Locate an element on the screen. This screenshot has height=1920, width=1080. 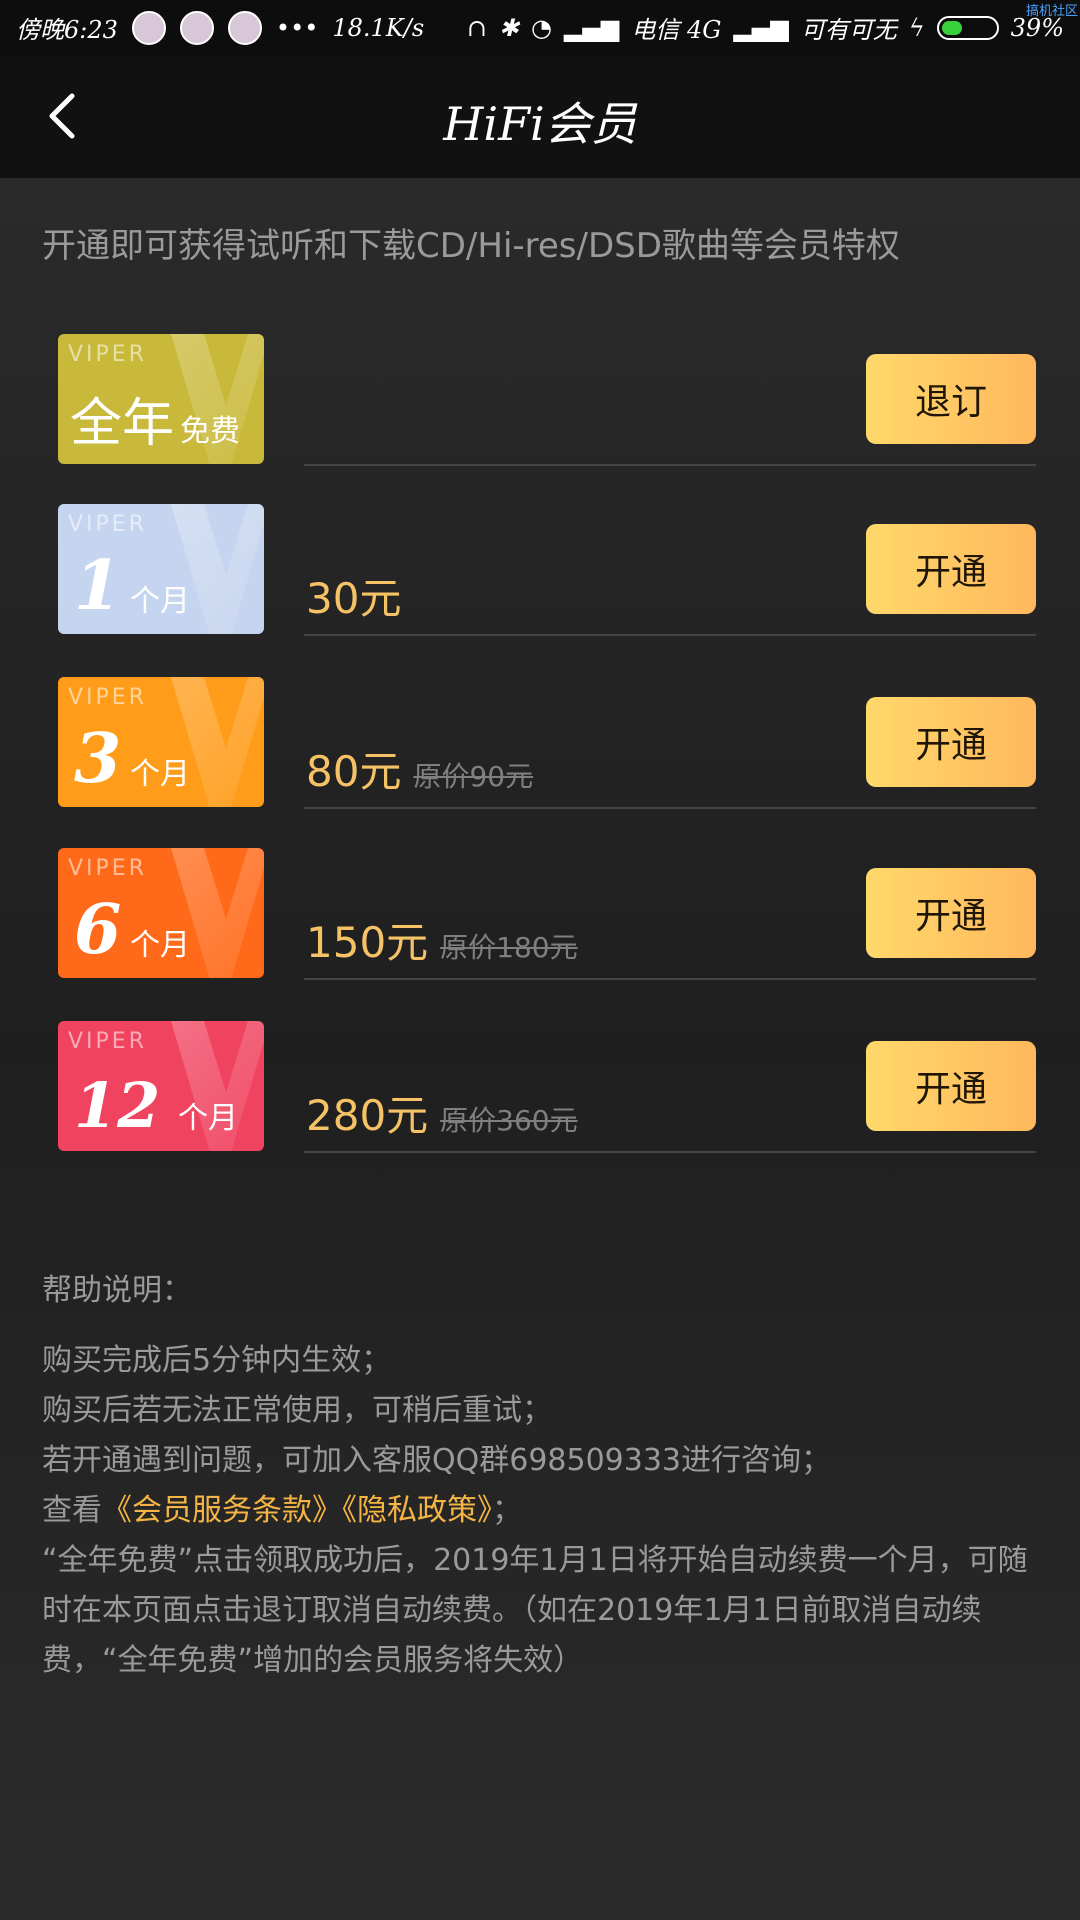
wifi-icon: ◔ is located at coordinates (541, 27).